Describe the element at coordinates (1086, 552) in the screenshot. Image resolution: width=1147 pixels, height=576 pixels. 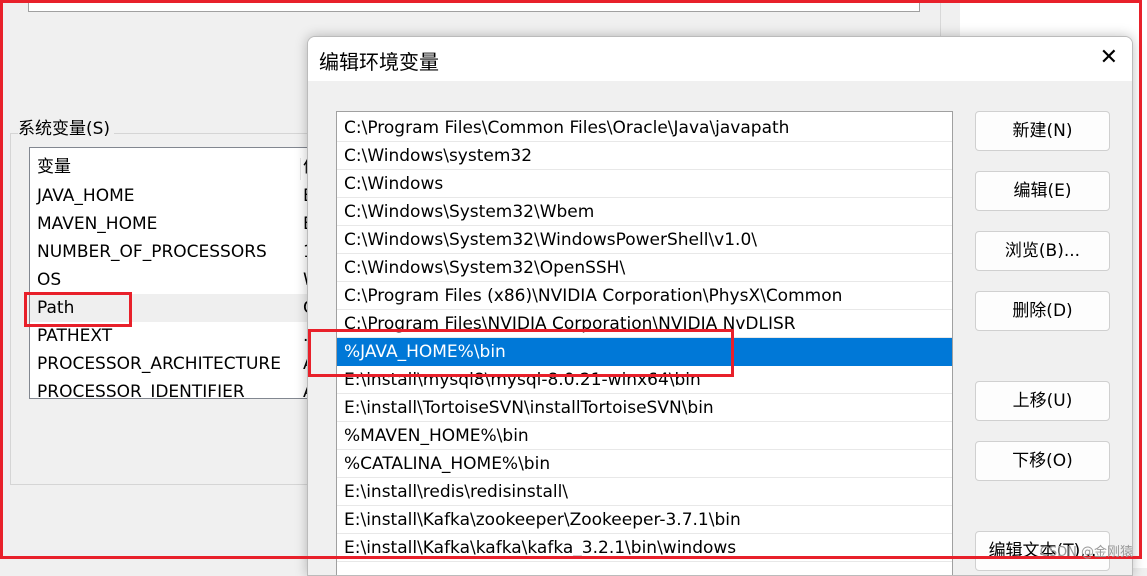
I see `watermark: CSDN @金刚猿` at that location.